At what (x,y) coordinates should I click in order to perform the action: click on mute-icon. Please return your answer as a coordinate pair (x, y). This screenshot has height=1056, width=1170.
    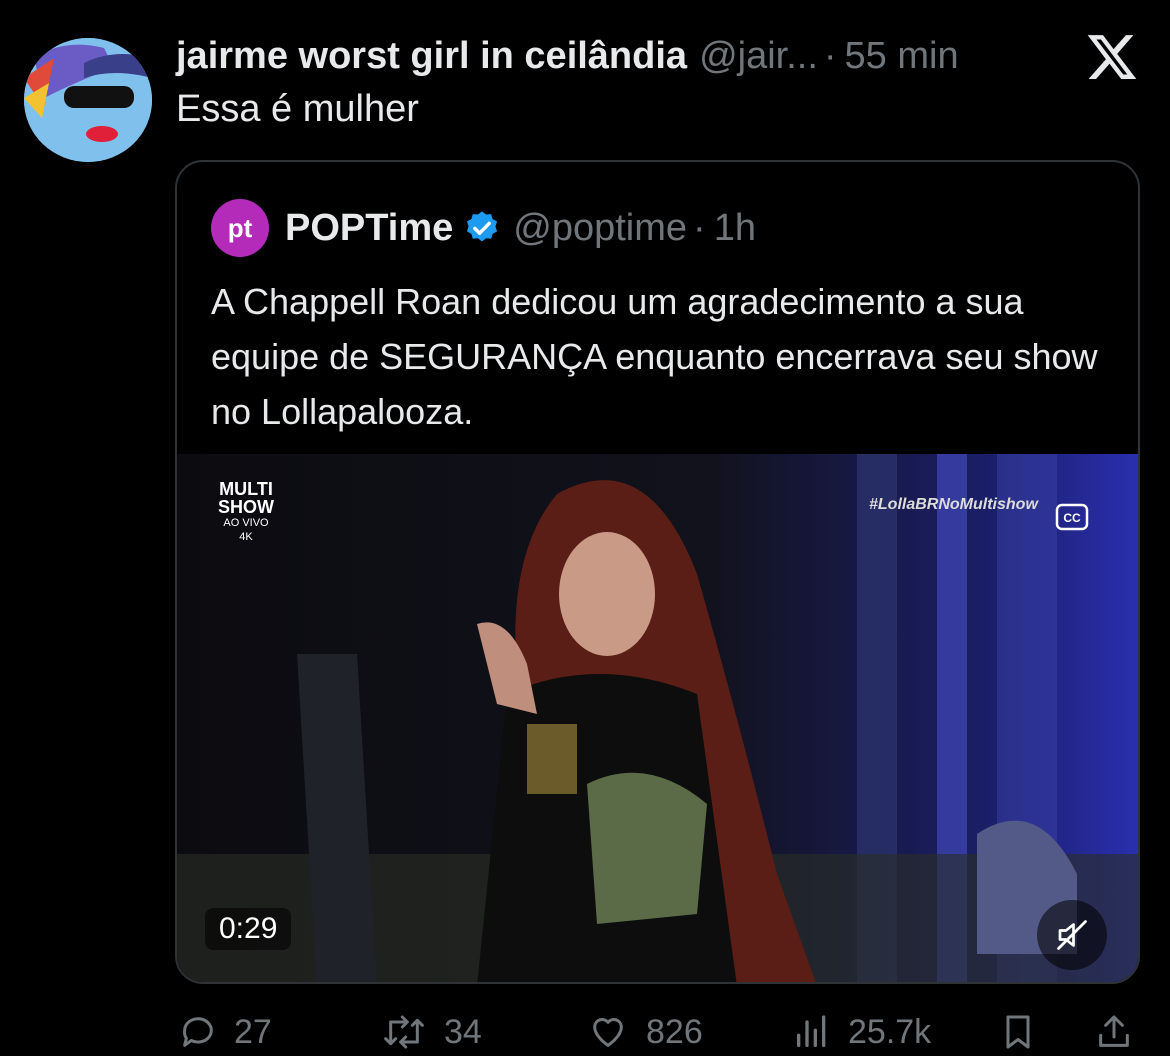
    Looking at the image, I should click on (1072, 935).